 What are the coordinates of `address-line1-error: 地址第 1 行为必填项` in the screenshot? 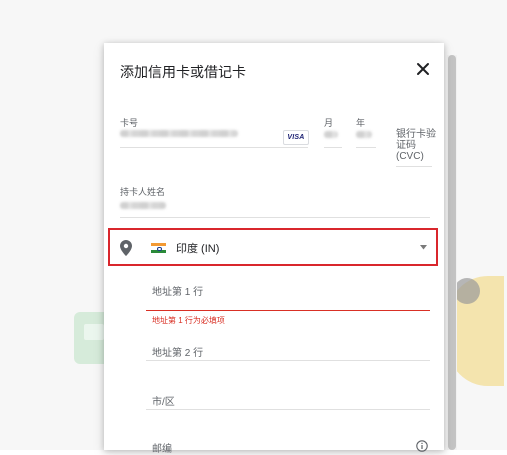 It's located at (188, 320).